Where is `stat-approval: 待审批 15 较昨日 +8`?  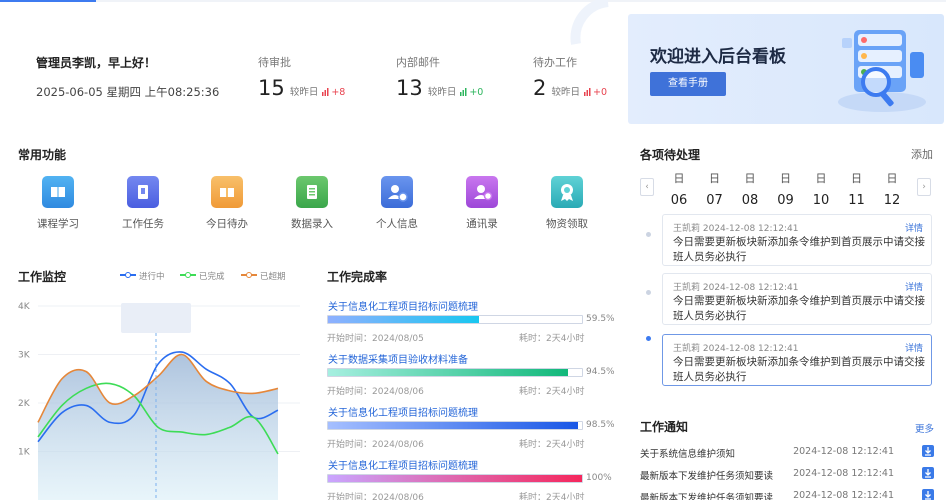 stat-approval: 待审批 15 较昨日 +8 is located at coordinates (301, 77).